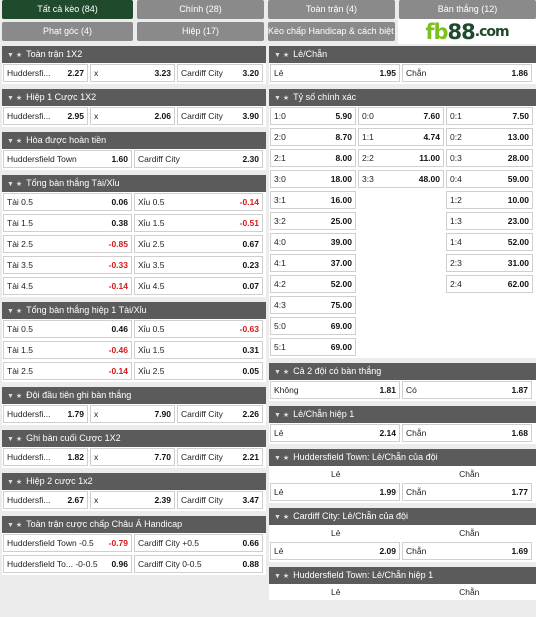  What do you see at coordinates (67, 31) in the screenshot?
I see `tab-corners: Phạt góc (4)` at bounding box center [67, 31].